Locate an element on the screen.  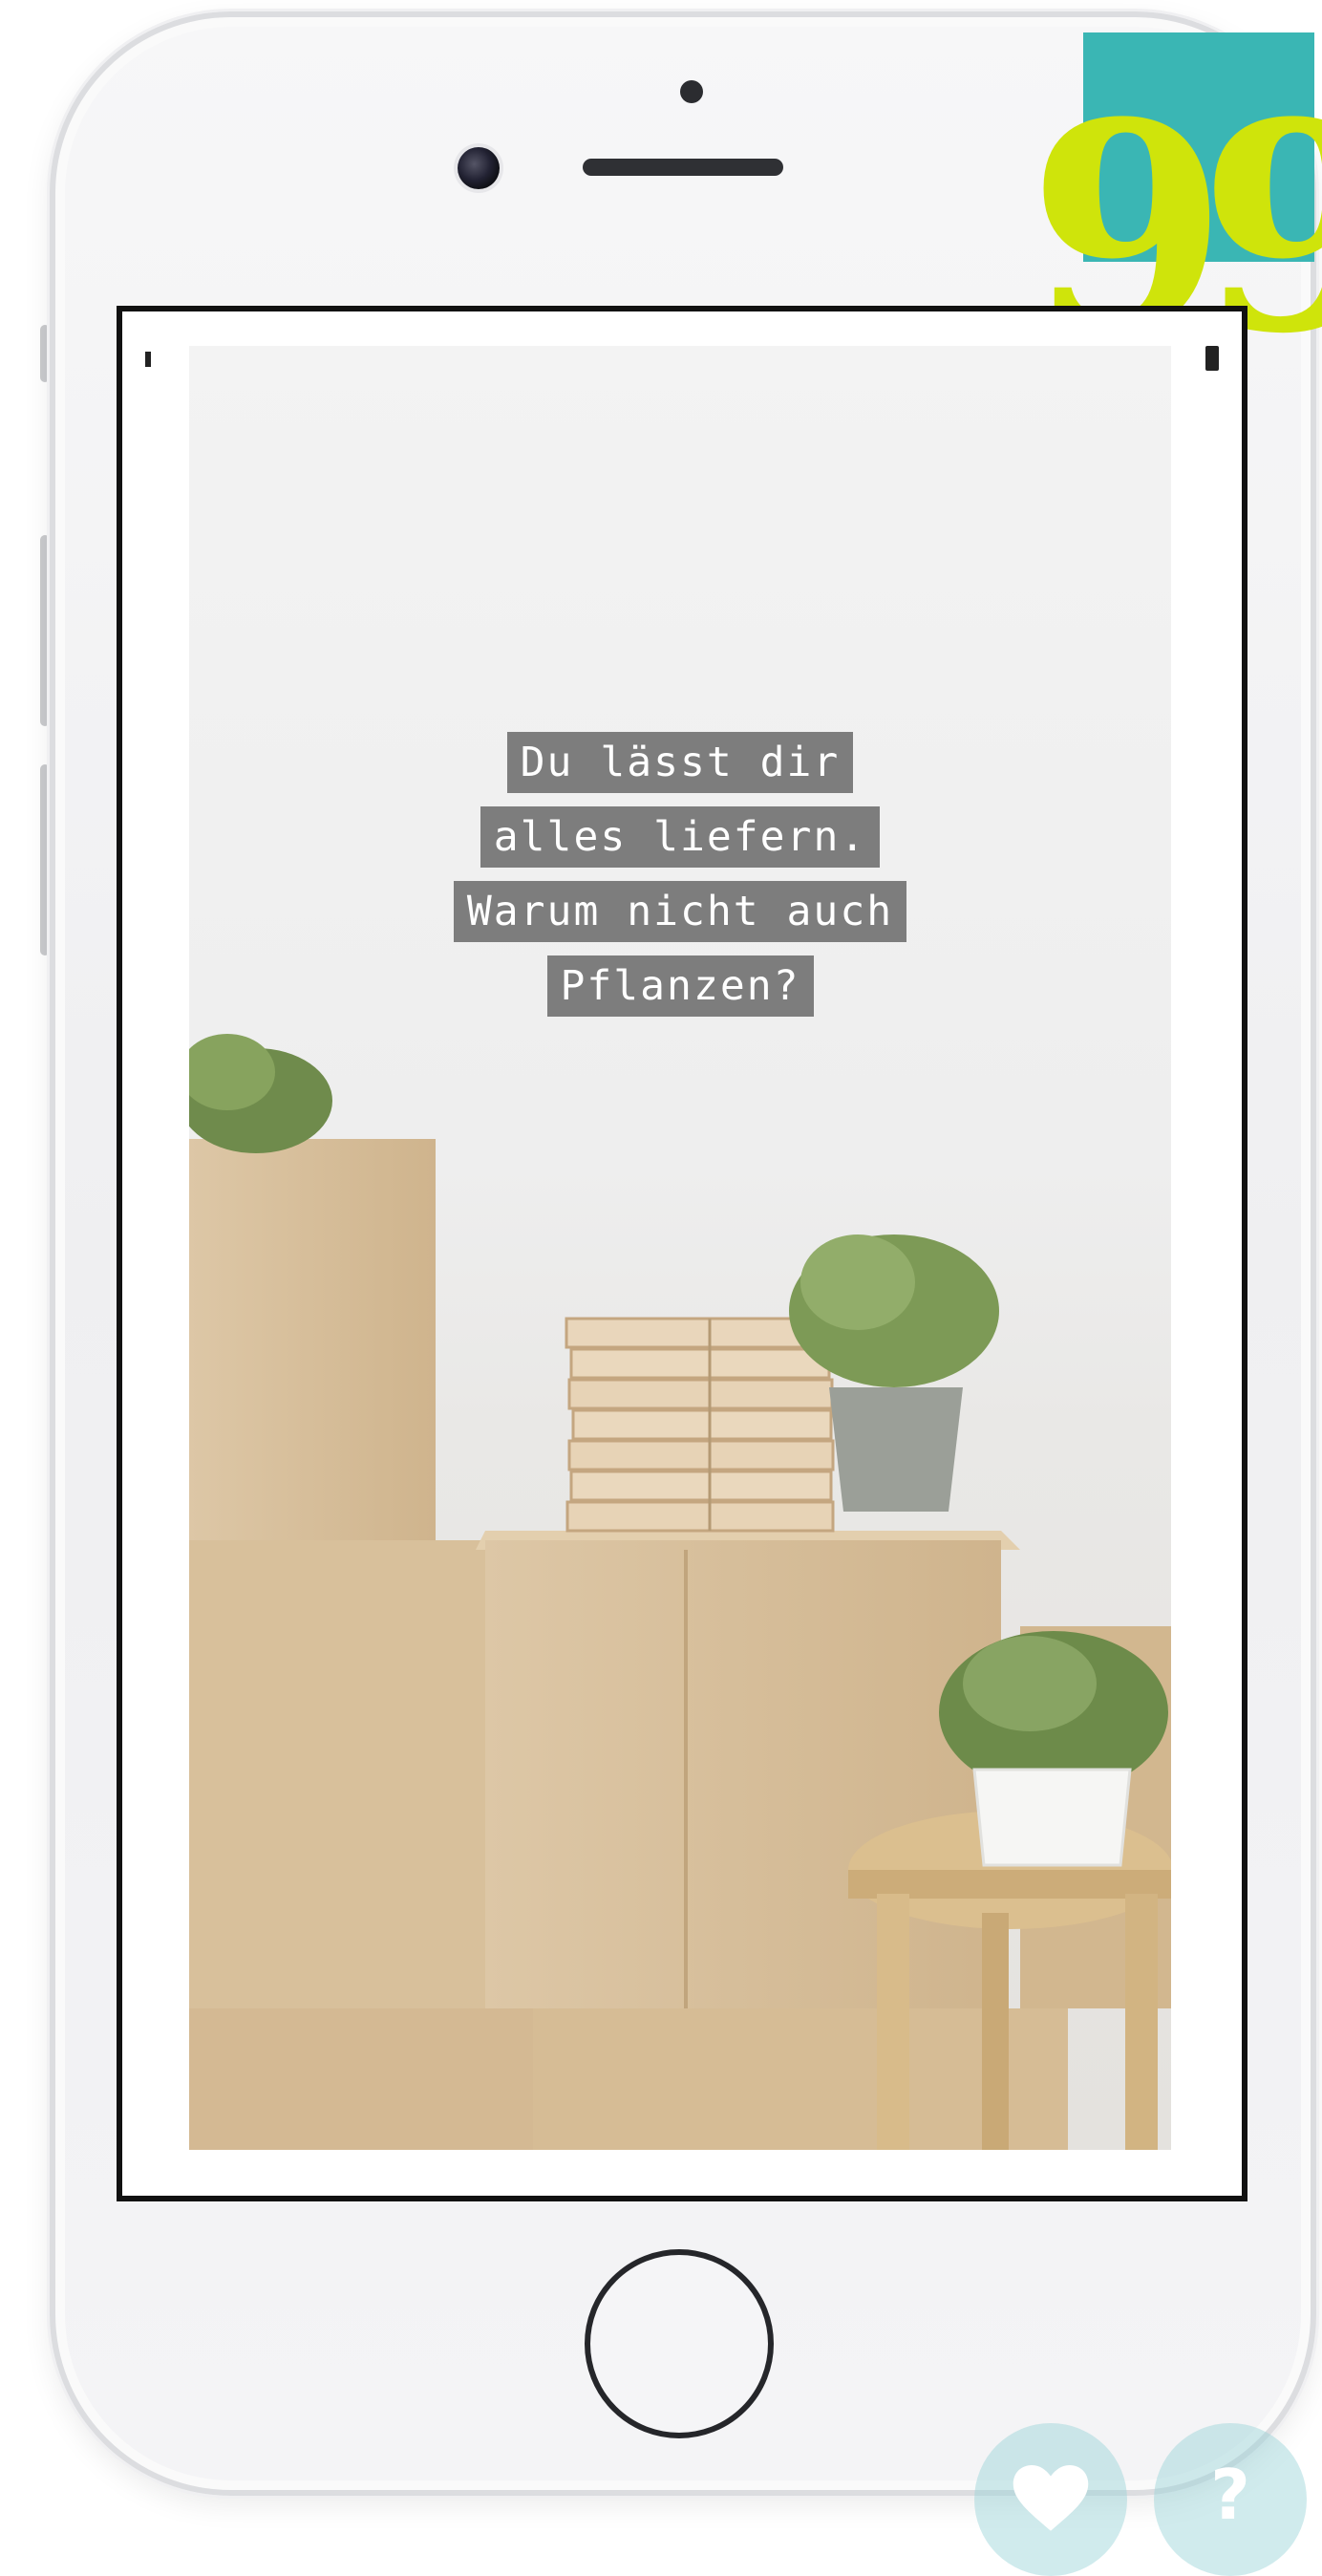
quote-badge: 99 is located at coordinates (1175, 202).